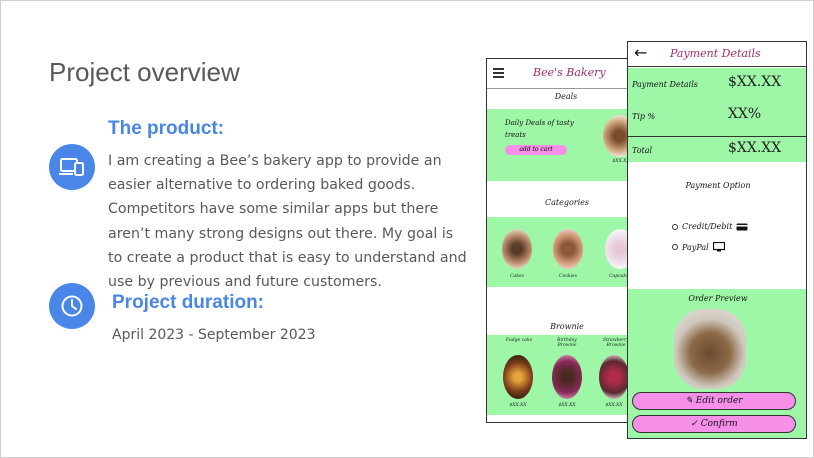 The width and height of the screenshot is (814, 458). What do you see at coordinates (665, 84) in the screenshot?
I see `payment-row-label: Payment Details` at bounding box center [665, 84].